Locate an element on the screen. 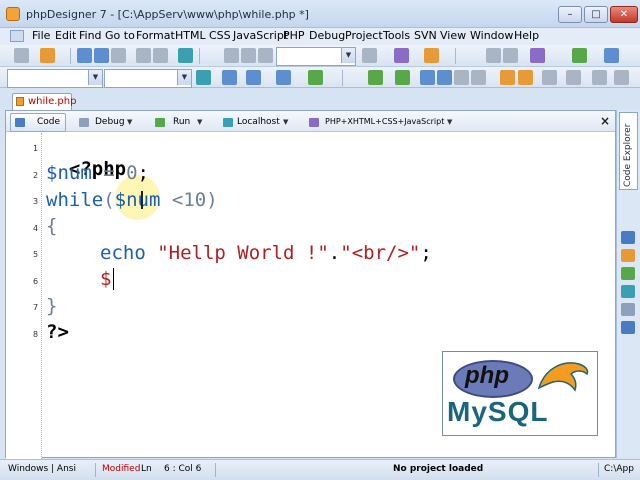  code-view-button: Code is located at coordinates (38, 122).